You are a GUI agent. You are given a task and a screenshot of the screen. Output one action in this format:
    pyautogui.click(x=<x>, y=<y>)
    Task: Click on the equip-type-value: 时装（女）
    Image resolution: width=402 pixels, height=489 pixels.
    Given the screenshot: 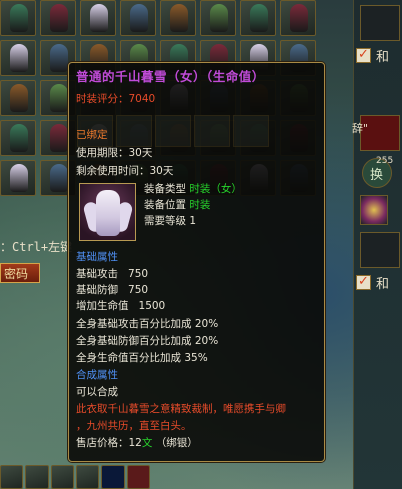 What is the action you would take?
    pyautogui.click(x=215, y=189)
    